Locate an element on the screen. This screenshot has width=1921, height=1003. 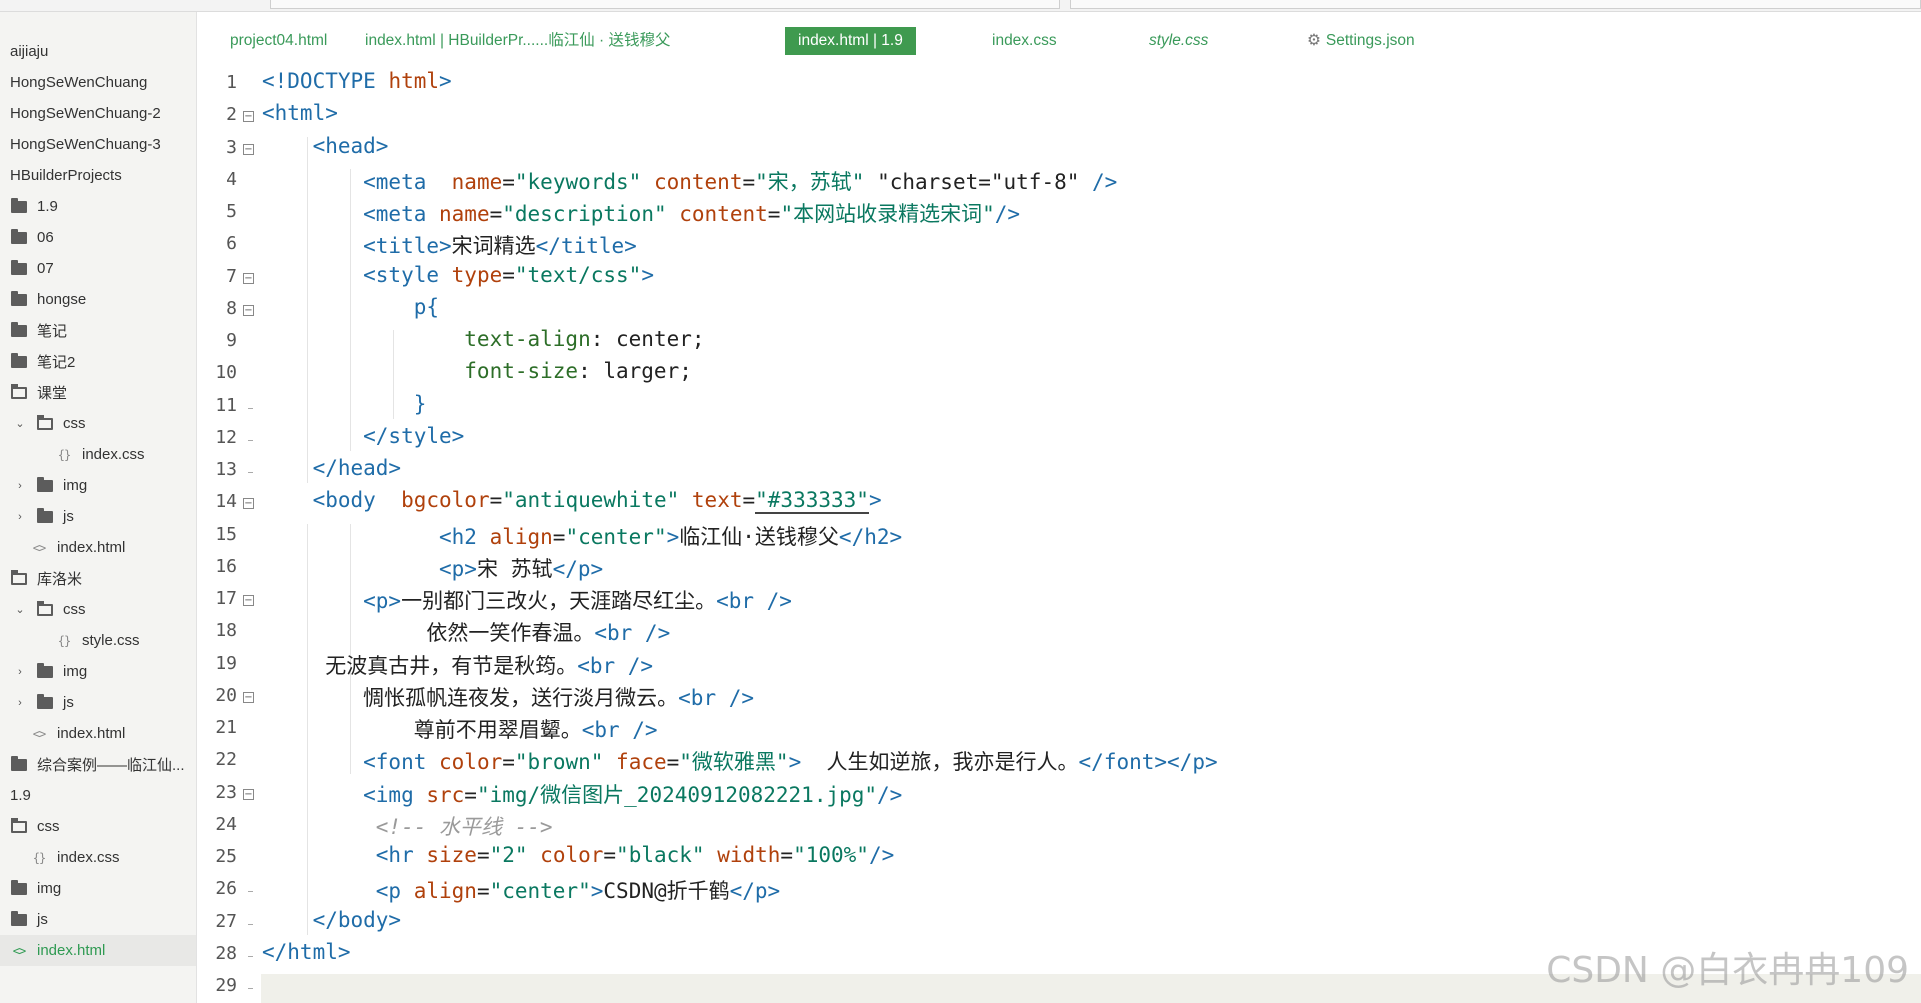
code-line: 无波真古井，有节是秋筠。<br /> is located at coordinates (457, 665).